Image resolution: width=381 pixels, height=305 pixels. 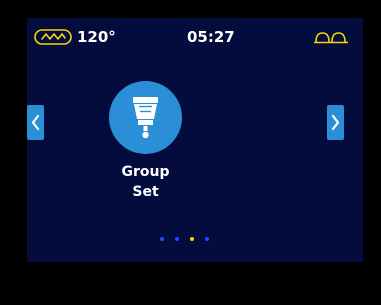 I want to click on double-cup-icon, so click(x=331, y=38).